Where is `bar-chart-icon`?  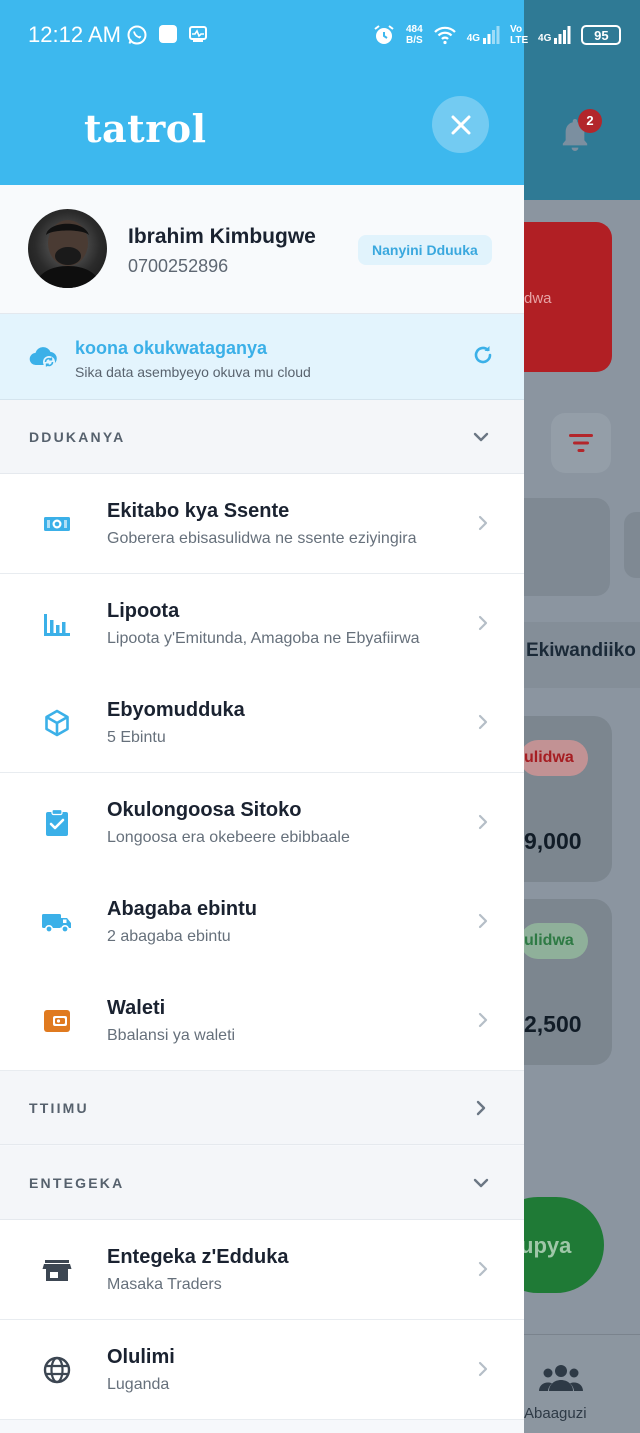
bar-chart-icon is located at coordinates (57, 625).